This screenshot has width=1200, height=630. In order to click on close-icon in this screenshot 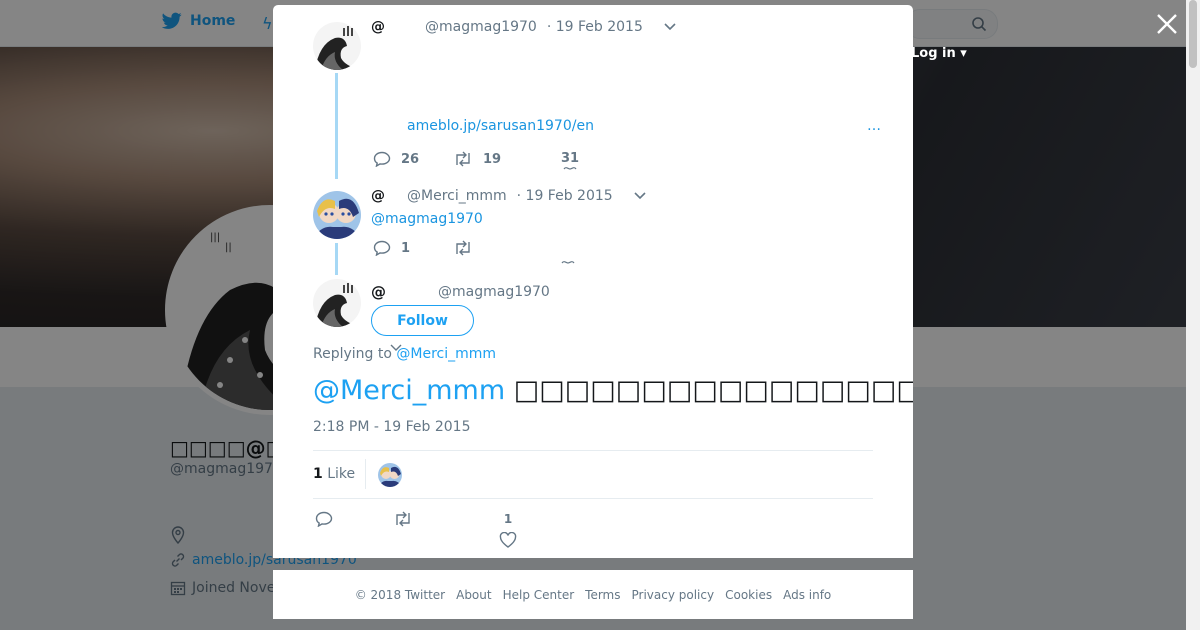, I will do `click(1167, 24)`.